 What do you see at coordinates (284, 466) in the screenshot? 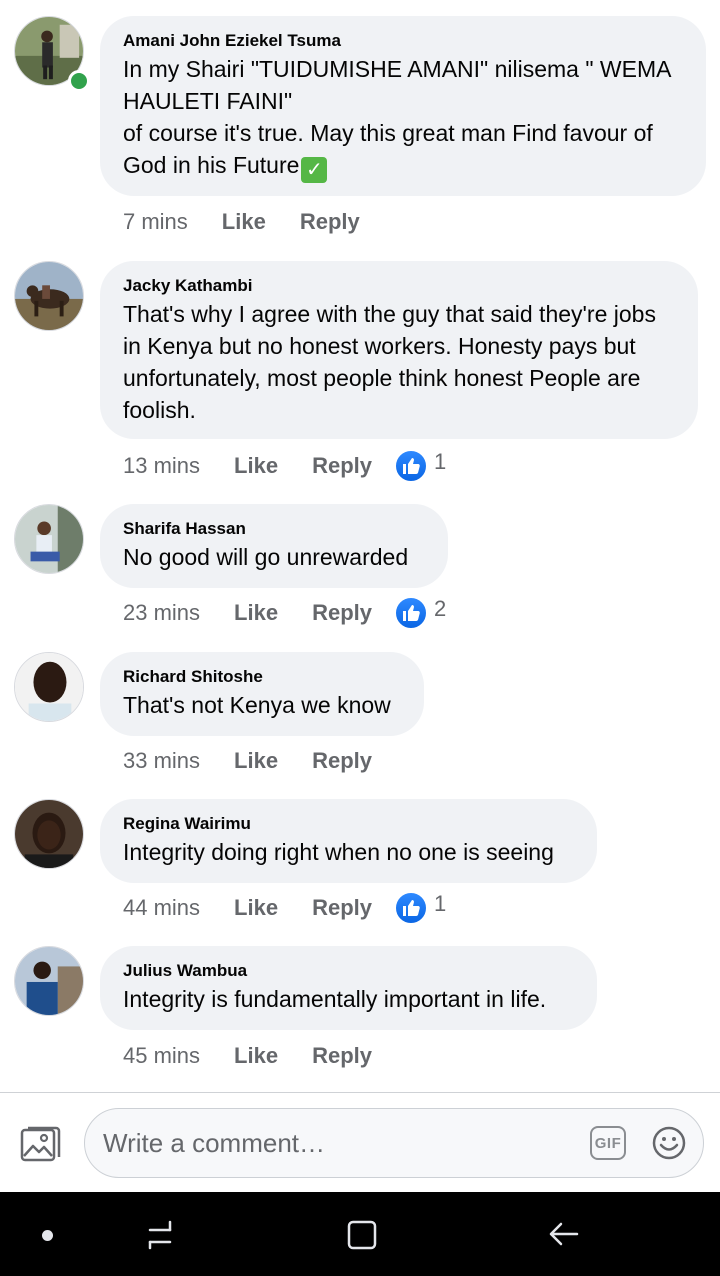
I see `comment-actions: 13 mins Like Reply 1` at bounding box center [284, 466].